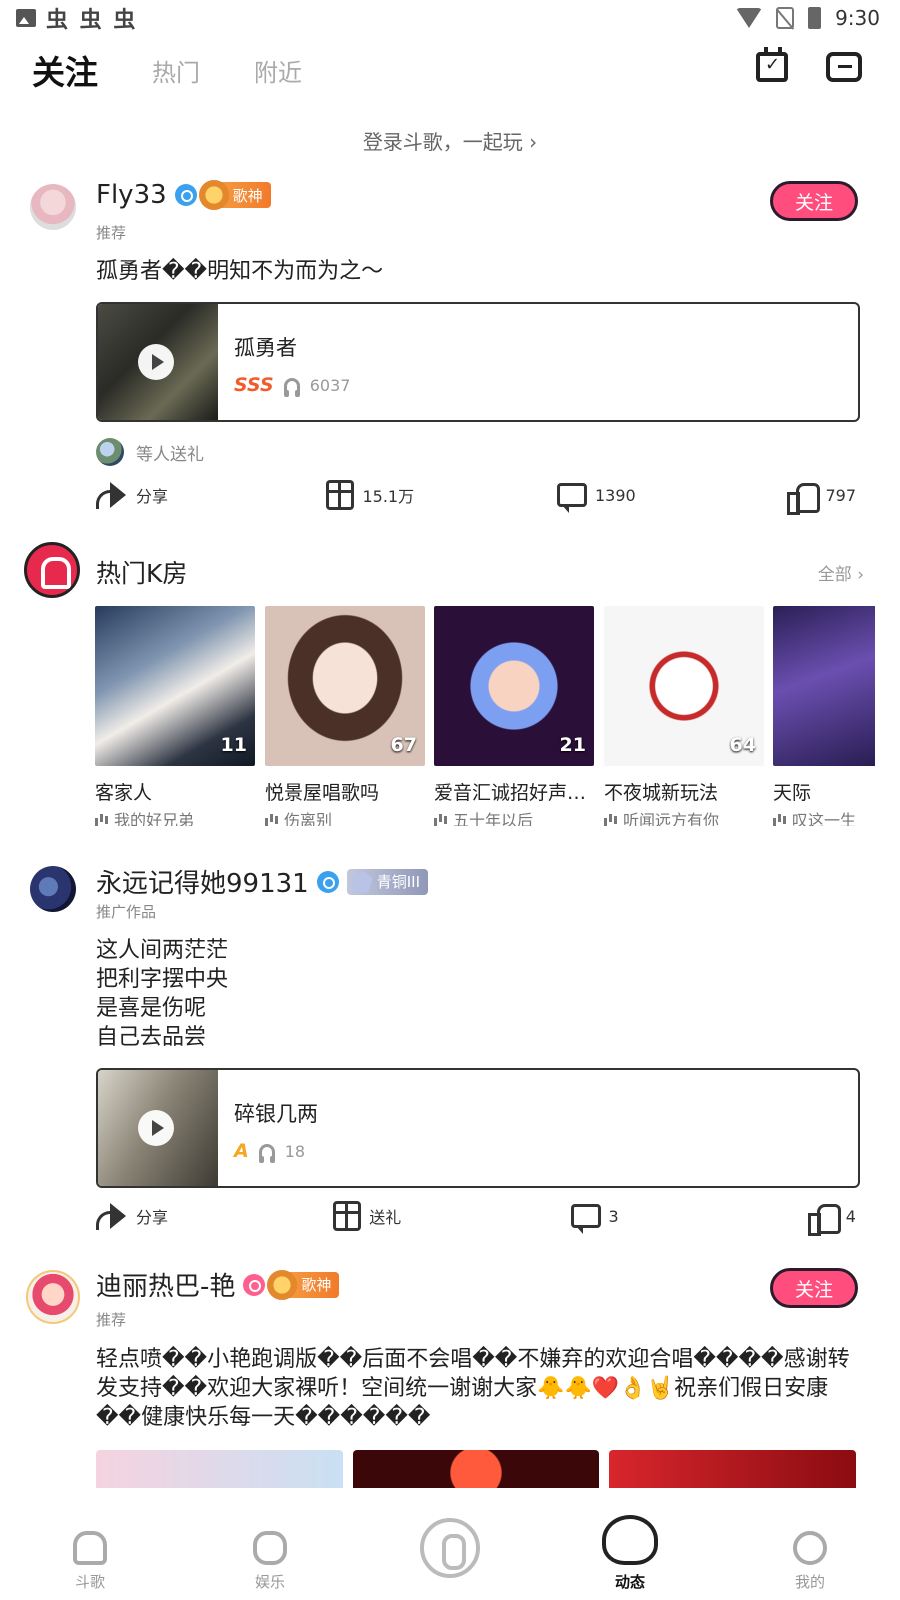 The height and width of the screenshot is (1600, 900). What do you see at coordinates (387, 881) in the screenshot?
I see `level-badge: 青铜III` at bounding box center [387, 881].